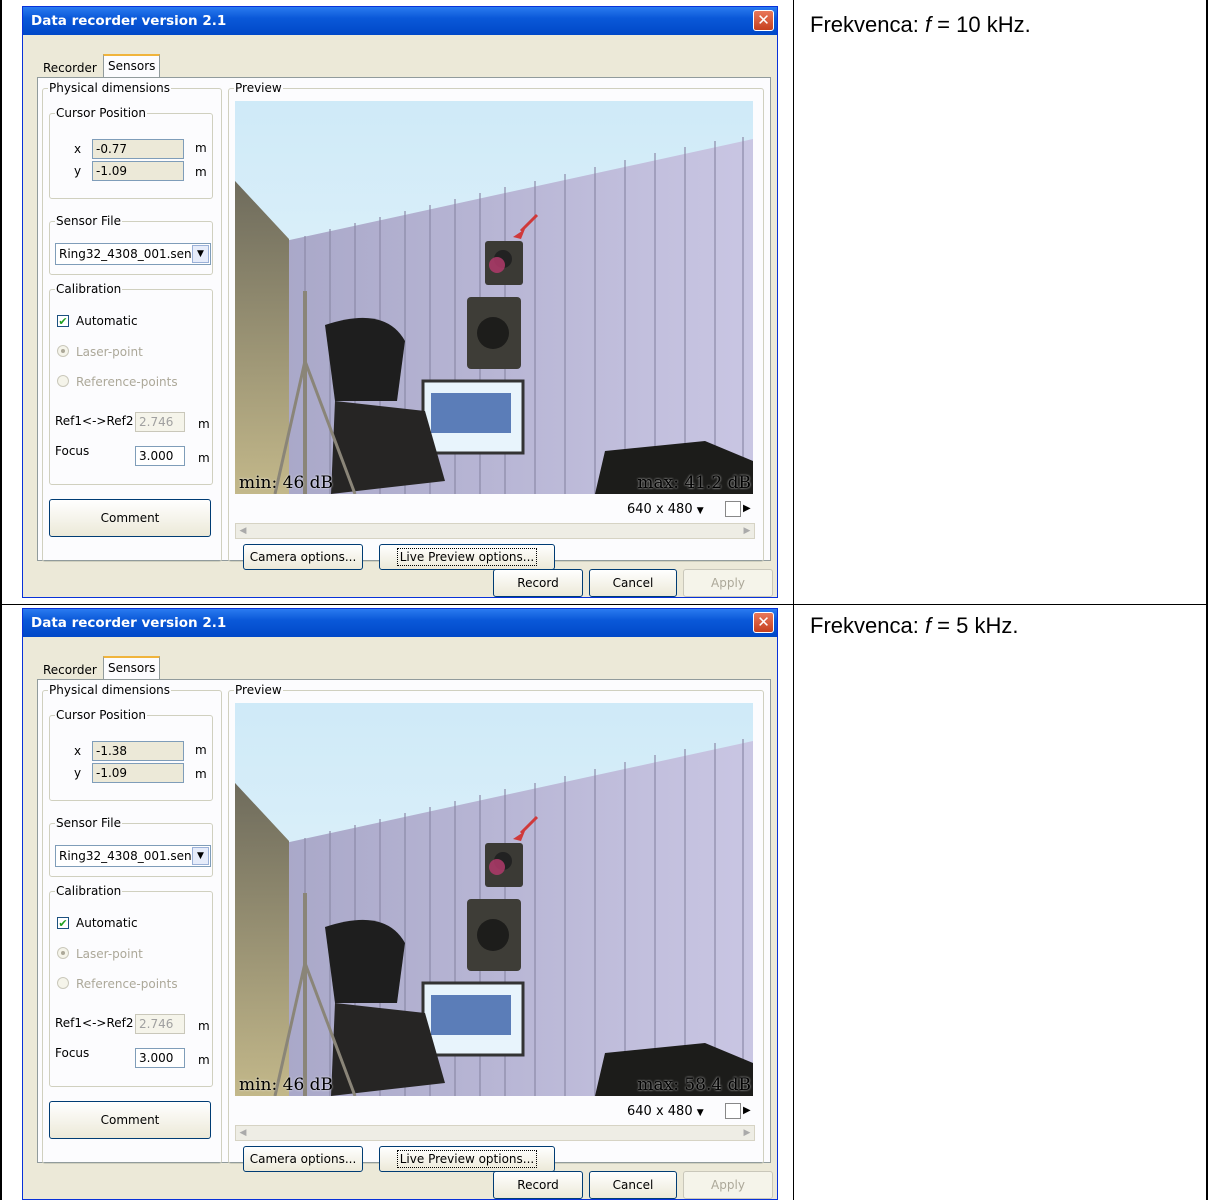 The image size is (1208, 1200). What do you see at coordinates (78, 751) in the screenshot?
I see `x-label: x` at bounding box center [78, 751].